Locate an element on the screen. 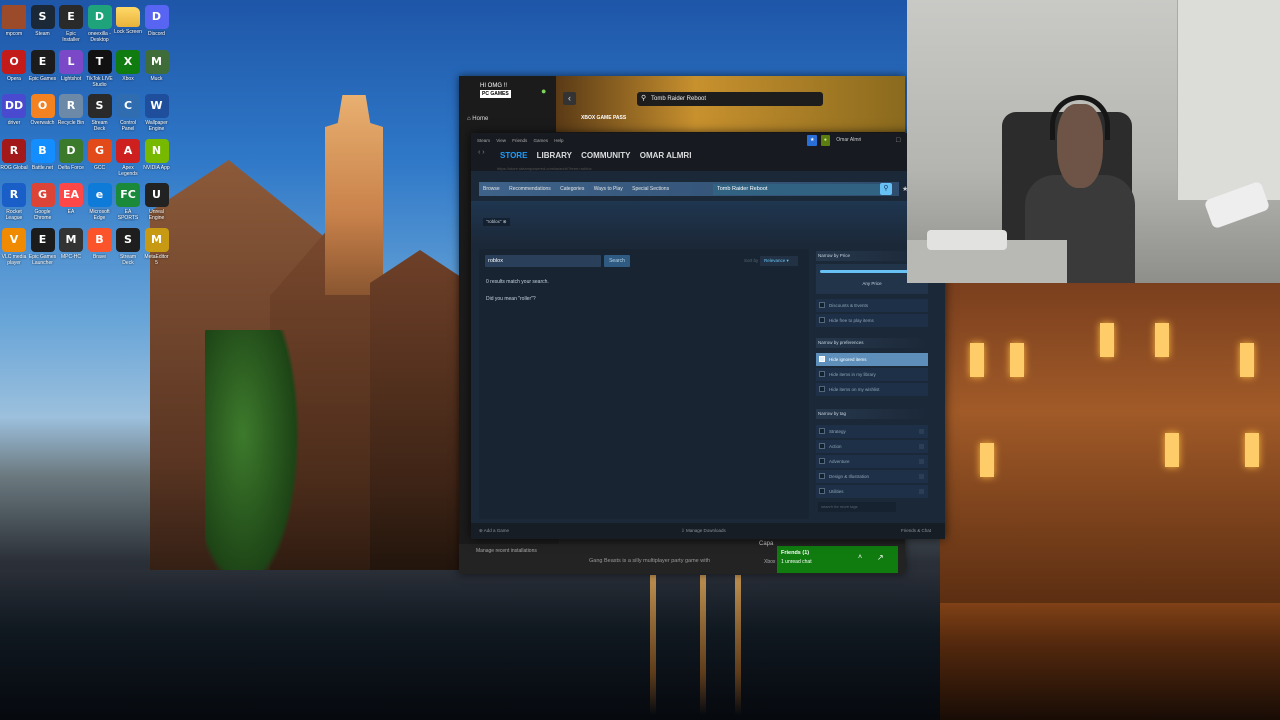 The width and height of the screenshot is (1280, 720). store-nav-special-sections: Special Sections is located at coordinates (650, 189).